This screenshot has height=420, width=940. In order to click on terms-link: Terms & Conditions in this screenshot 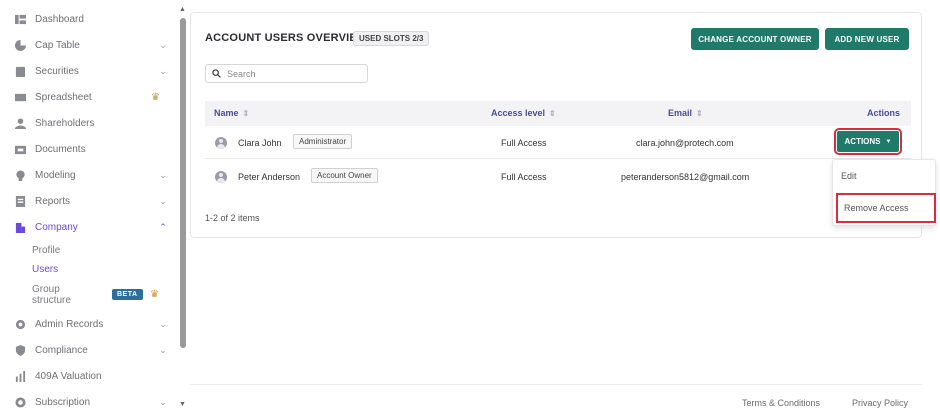, I will do `click(781, 403)`.